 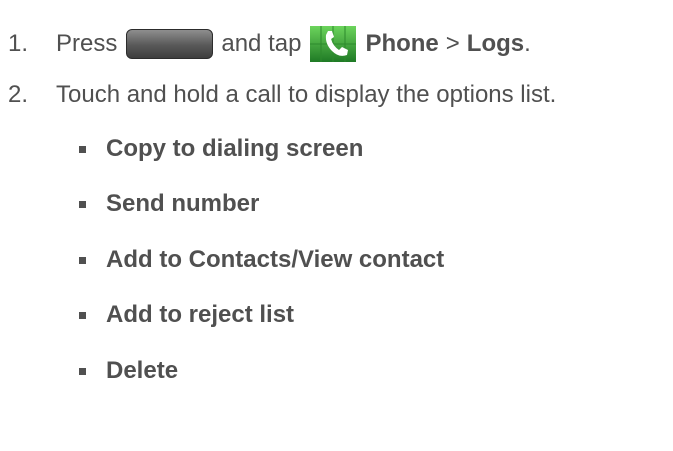 What do you see at coordinates (333, 44) in the screenshot?
I see `phone-app-icon` at bounding box center [333, 44].